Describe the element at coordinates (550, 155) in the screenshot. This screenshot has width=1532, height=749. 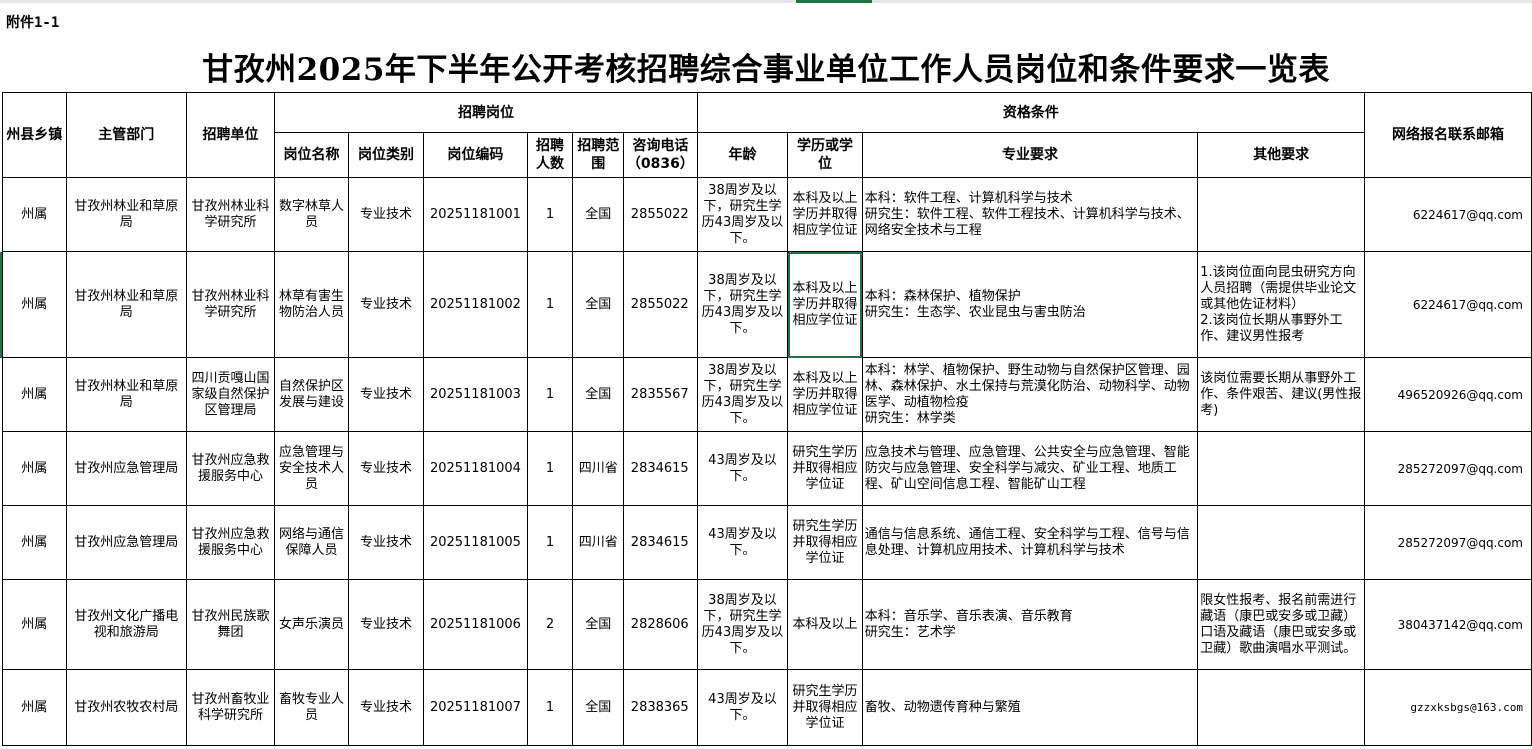
I see `header-count: 招聘人数` at that location.